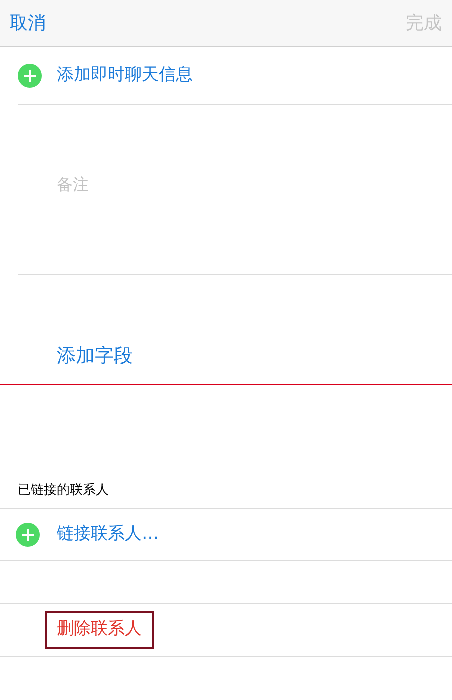  What do you see at coordinates (63, 491) in the screenshot?
I see `section-header: 已链接的联系人` at bounding box center [63, 491].